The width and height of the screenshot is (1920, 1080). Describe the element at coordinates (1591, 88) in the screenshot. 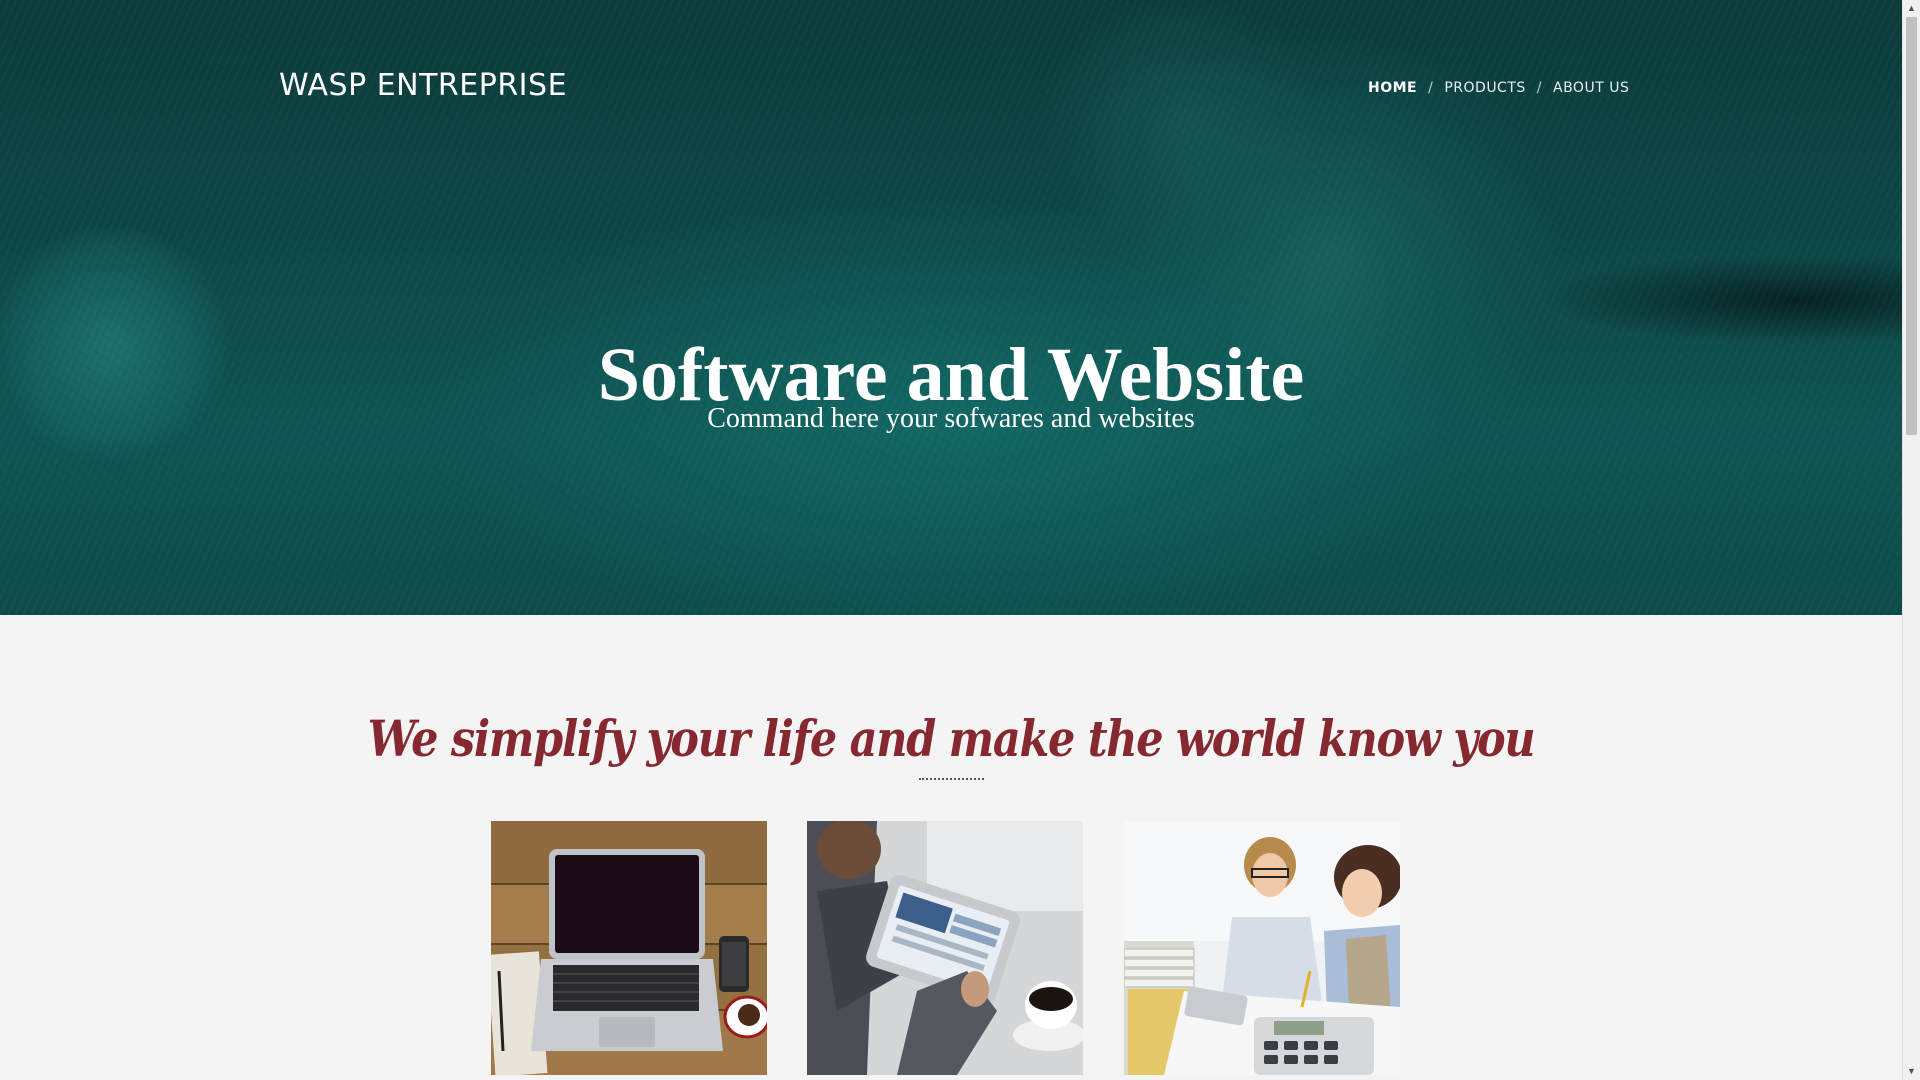

I see `nav-about-us: ABOUT US` at that location.